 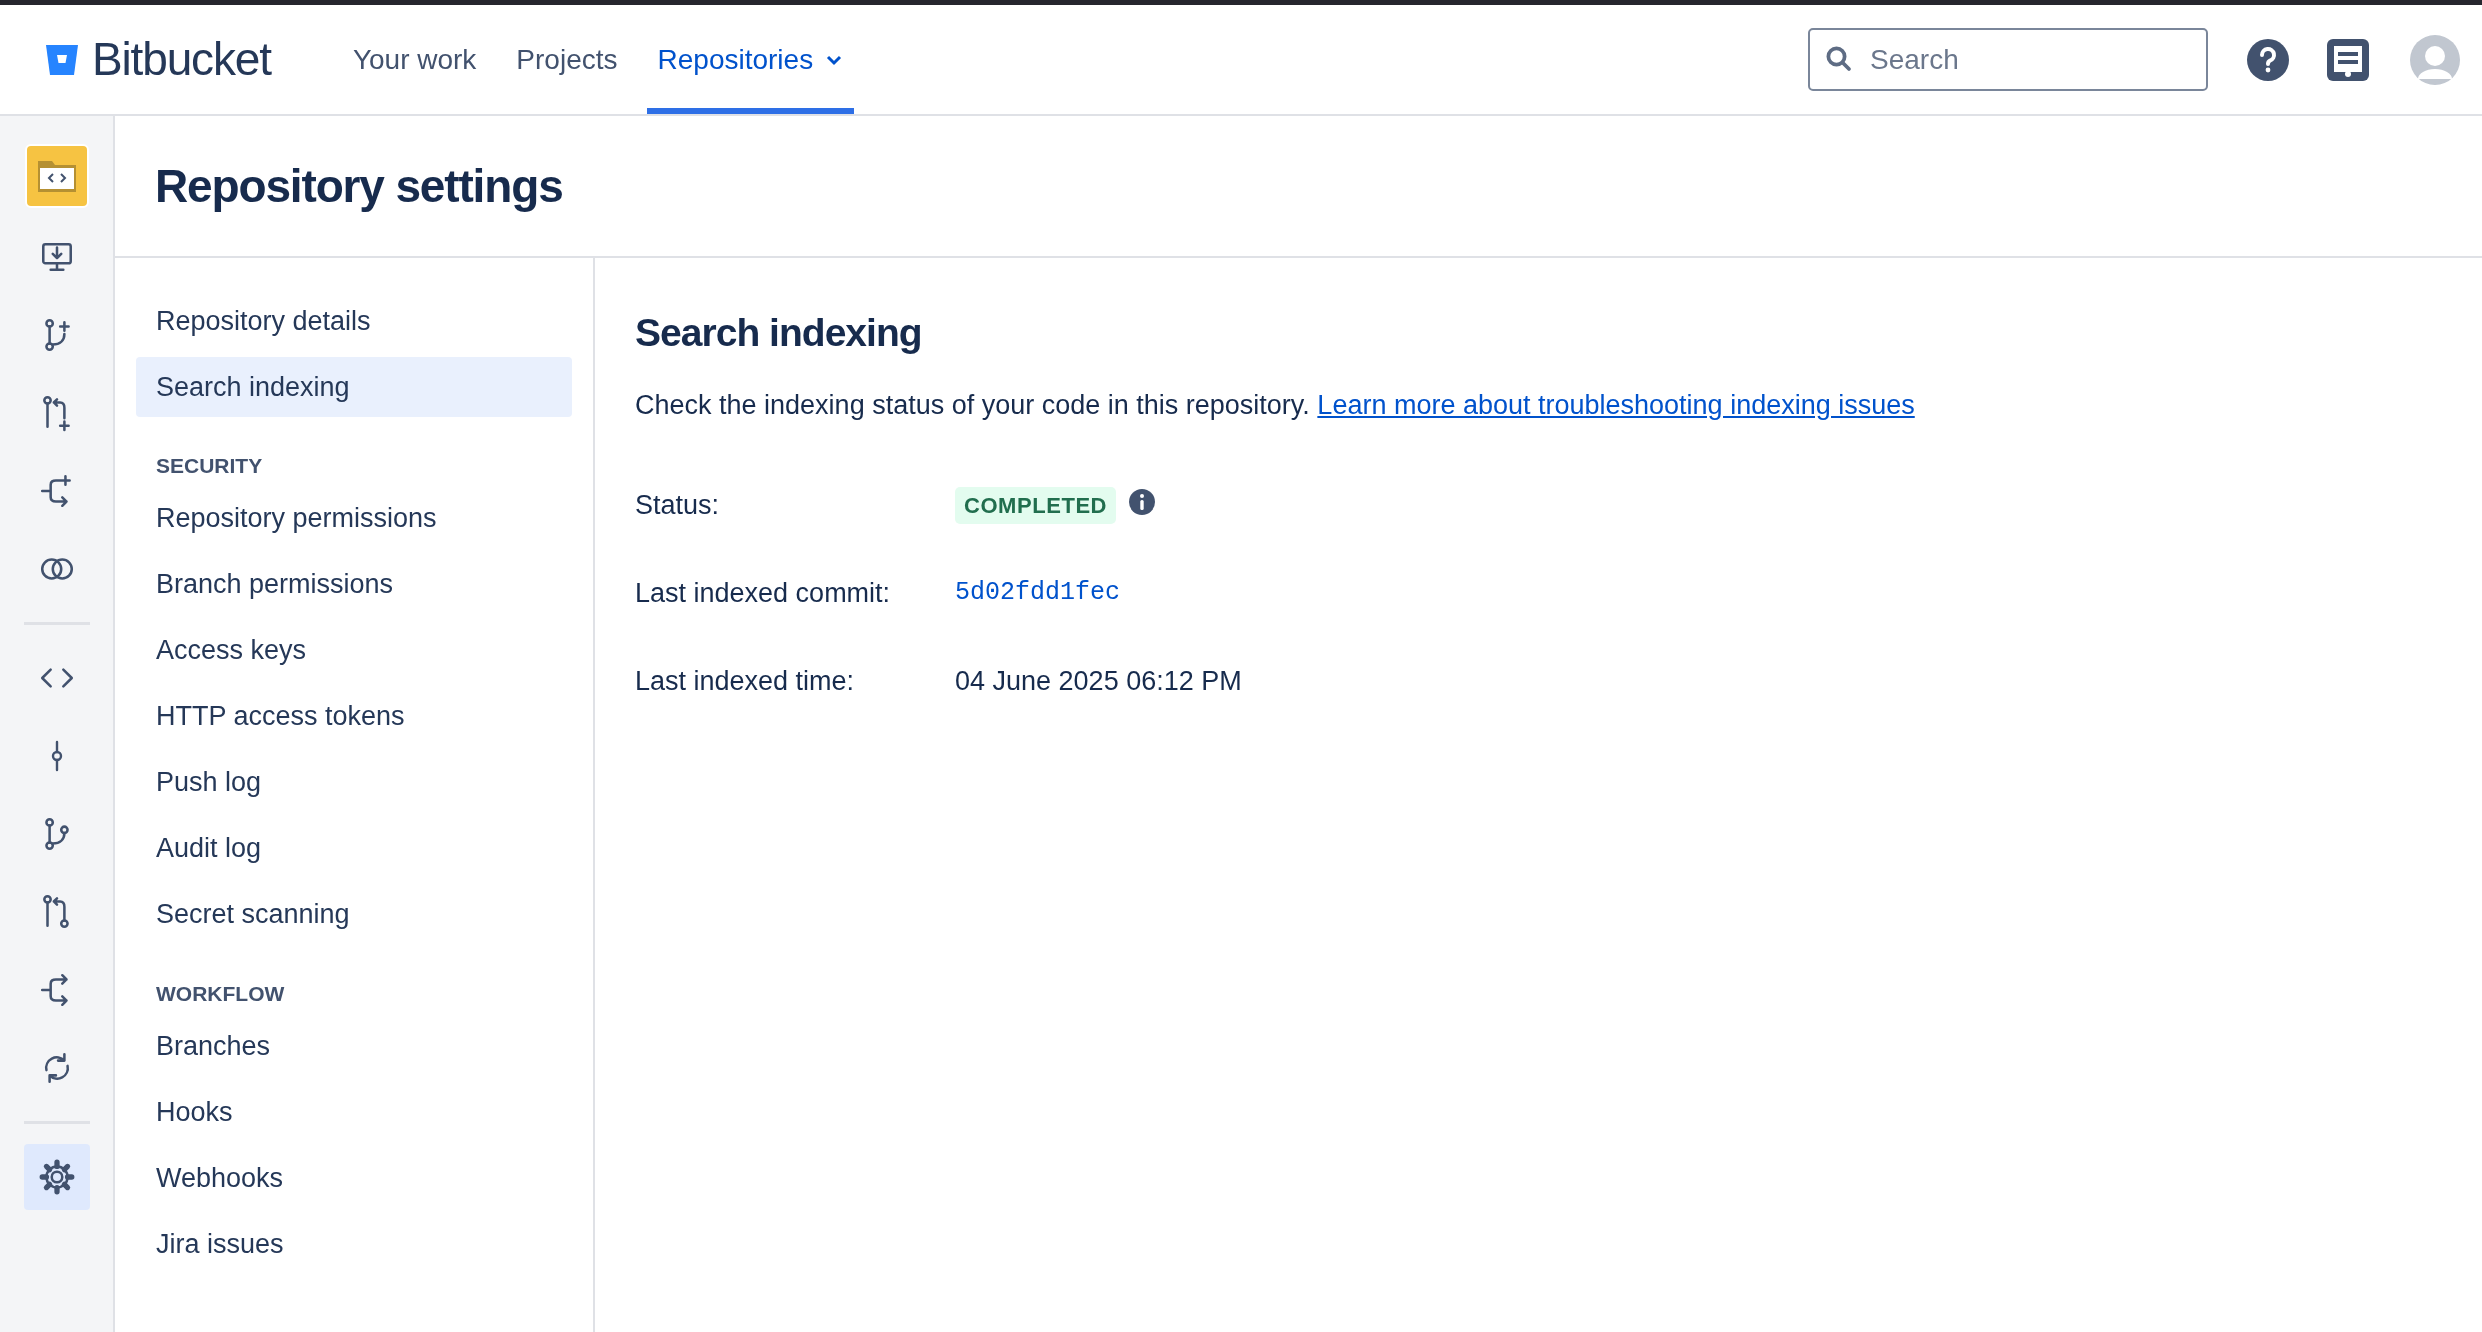 I want to click on settings-icon, so click(x=56, y=1177).